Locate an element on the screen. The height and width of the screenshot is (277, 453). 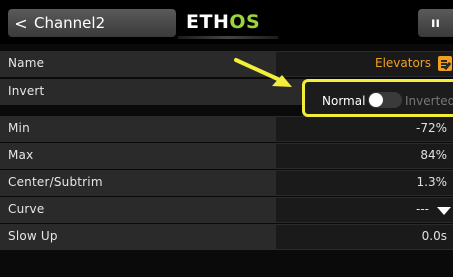
row-label: Min is located at coordinates (19, 128).